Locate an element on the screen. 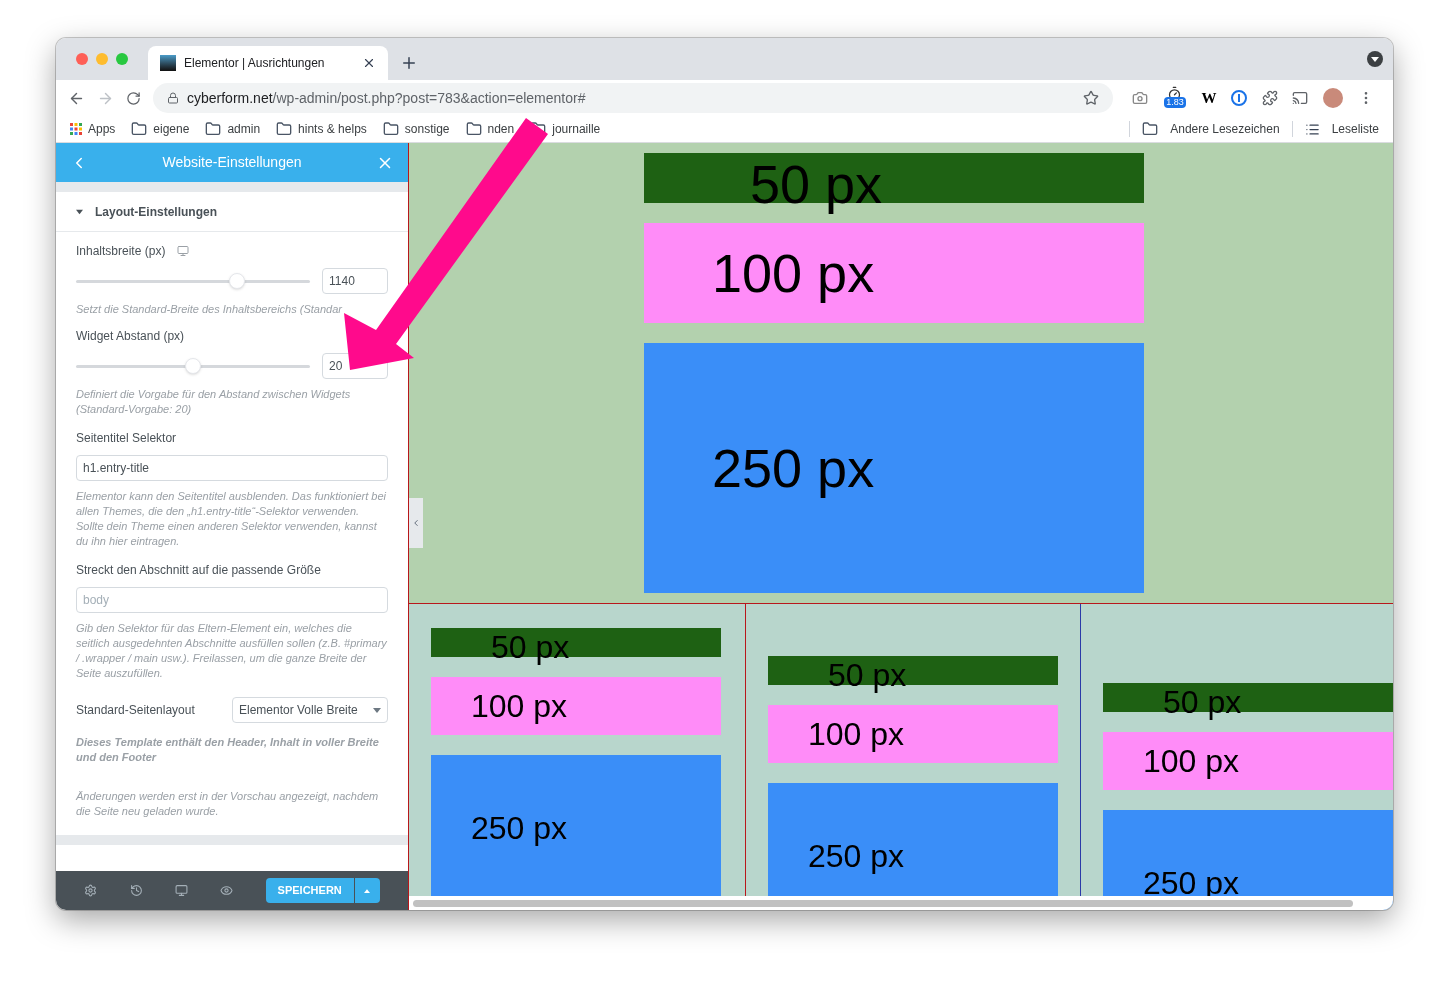 This screenshot has width=1449, height=985. avatar-icon is located at coordinates (1333, 98).